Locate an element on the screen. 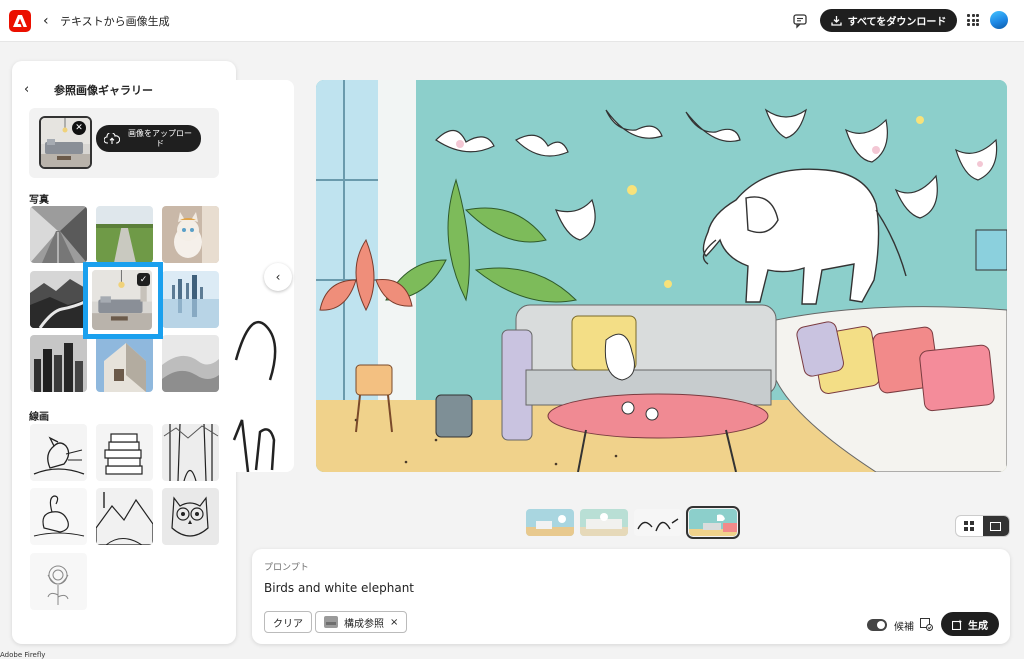 The image size is (1024, 659). generate-icon is located at coordinates (957, 624).